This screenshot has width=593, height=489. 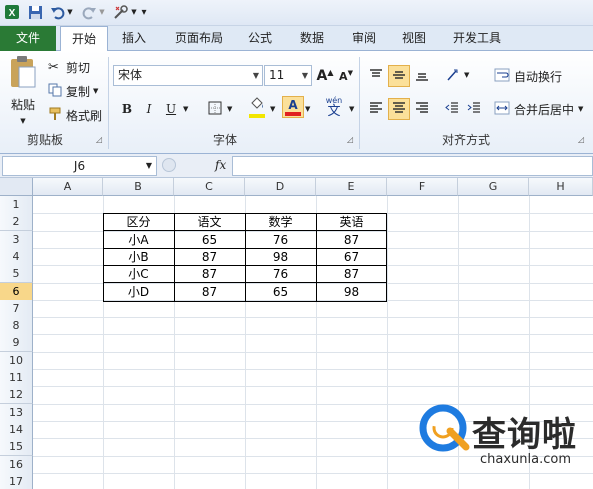 I want to click on column-header-g: G, so click(x=493, y=187).